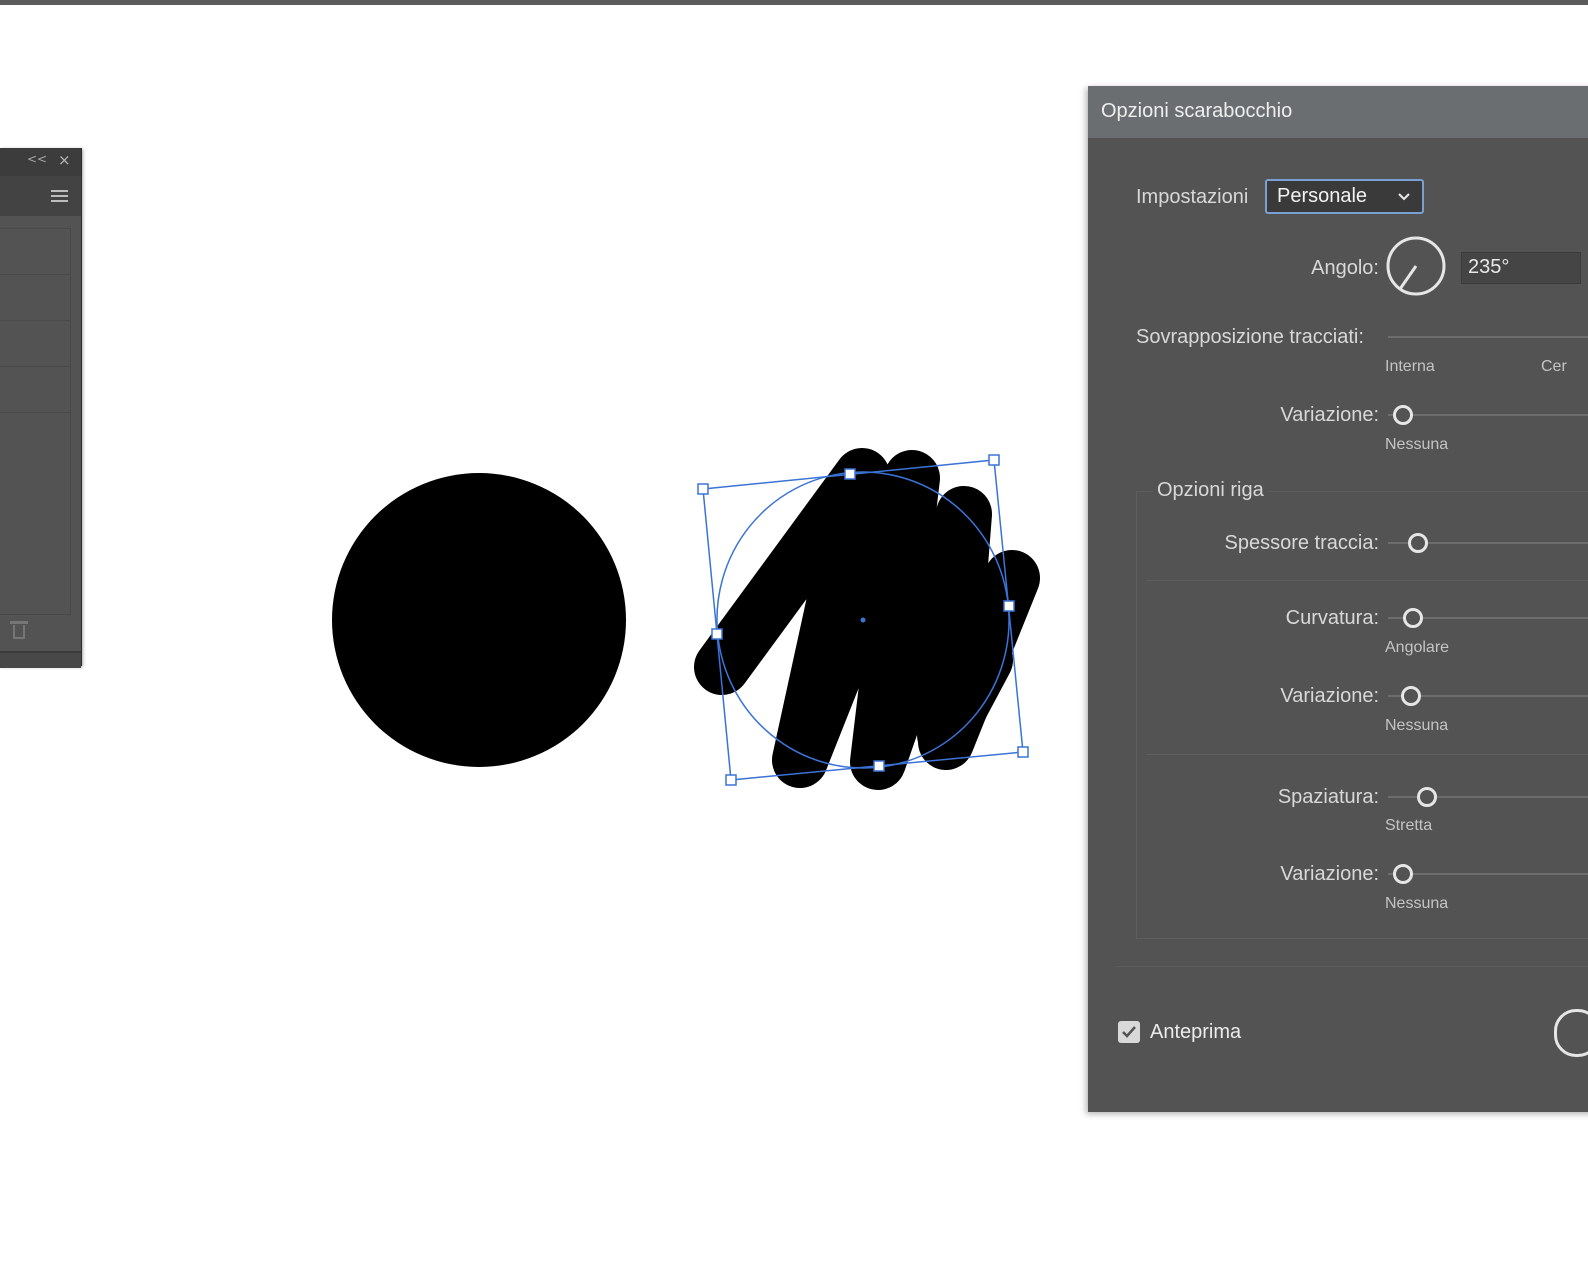 The height and width of the screenshot is (1287, 1588). Describe the element at coordinates (1345, 268) in the screenshot. I see `angle-label: Angolo:` at that location.